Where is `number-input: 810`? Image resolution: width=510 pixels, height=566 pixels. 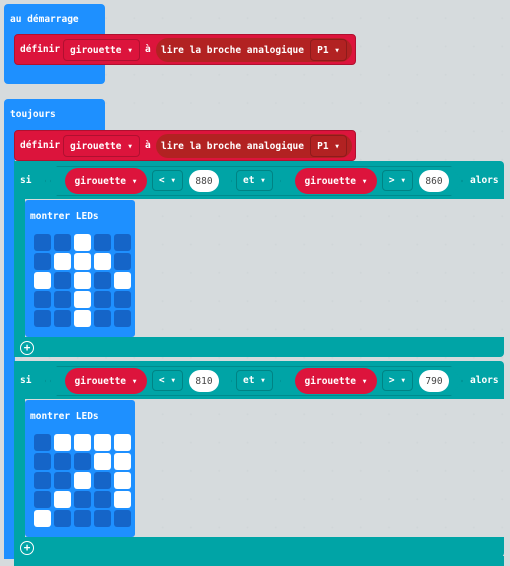
number-input: 810 is located at coordinates (204, 381).